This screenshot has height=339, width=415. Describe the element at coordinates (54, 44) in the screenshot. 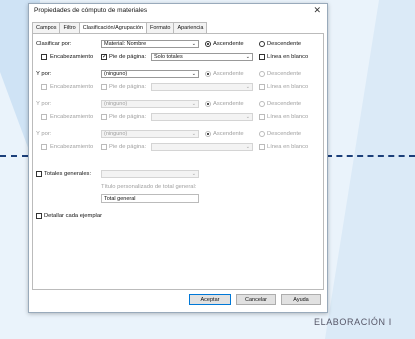

I see `sort1-label: Clasificar por:` at that location.